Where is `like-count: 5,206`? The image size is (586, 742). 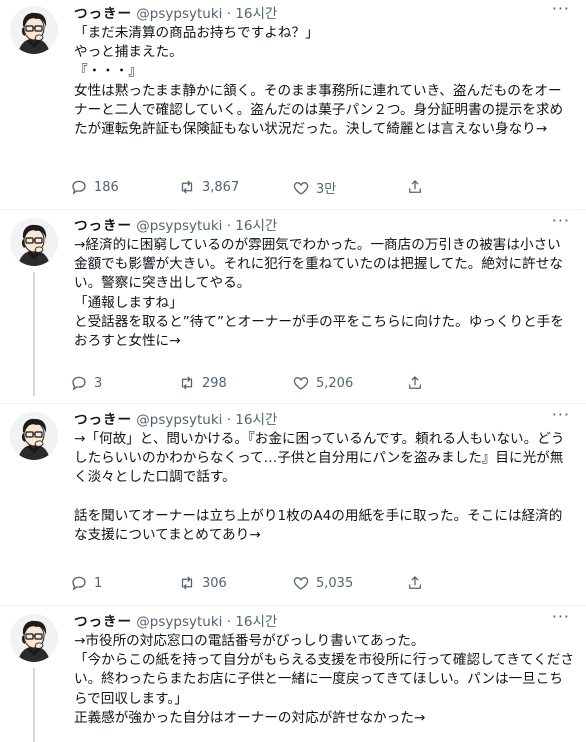 like-count: 5,206 is located at coordinates (335, 383).